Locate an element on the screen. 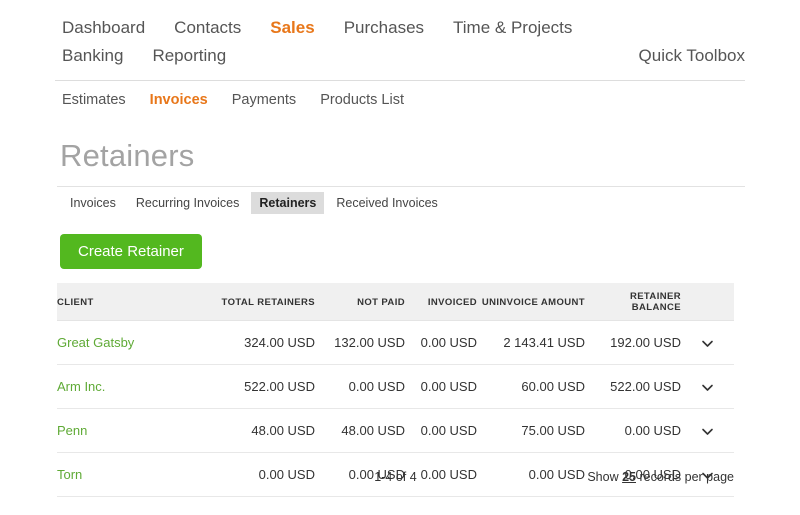 Image resolution: width=800 pixels, height=515 pixels. column-header-not-paid: NOT PAID is located at coordinates (360, 302).